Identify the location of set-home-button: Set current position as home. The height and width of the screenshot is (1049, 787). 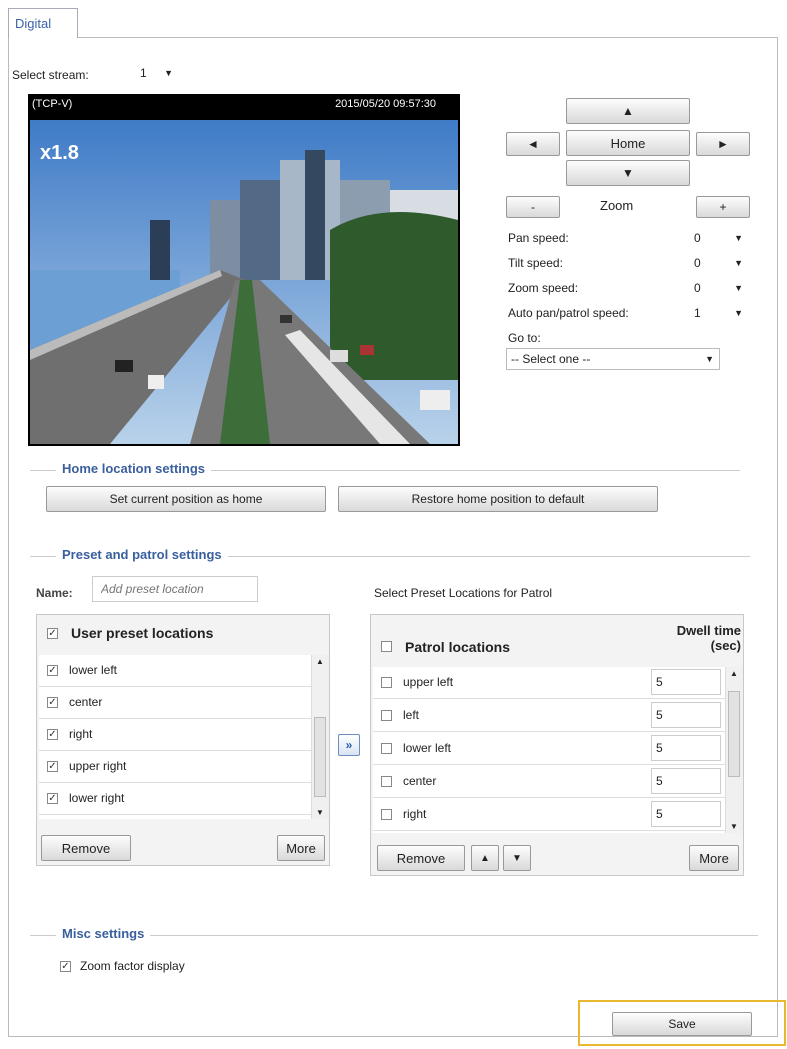
(186, 499).